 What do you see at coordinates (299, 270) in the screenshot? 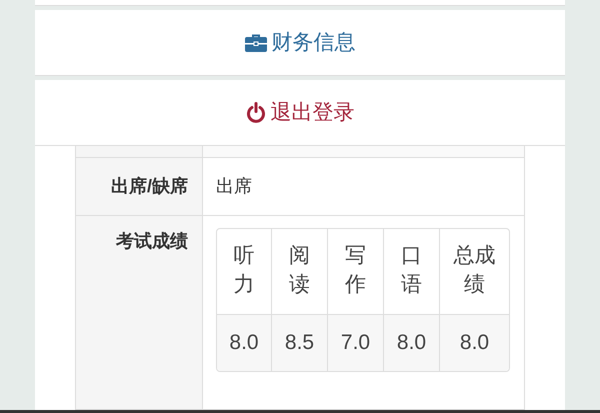
I see `score-header: 阅读` at bounding box center [299, 270].